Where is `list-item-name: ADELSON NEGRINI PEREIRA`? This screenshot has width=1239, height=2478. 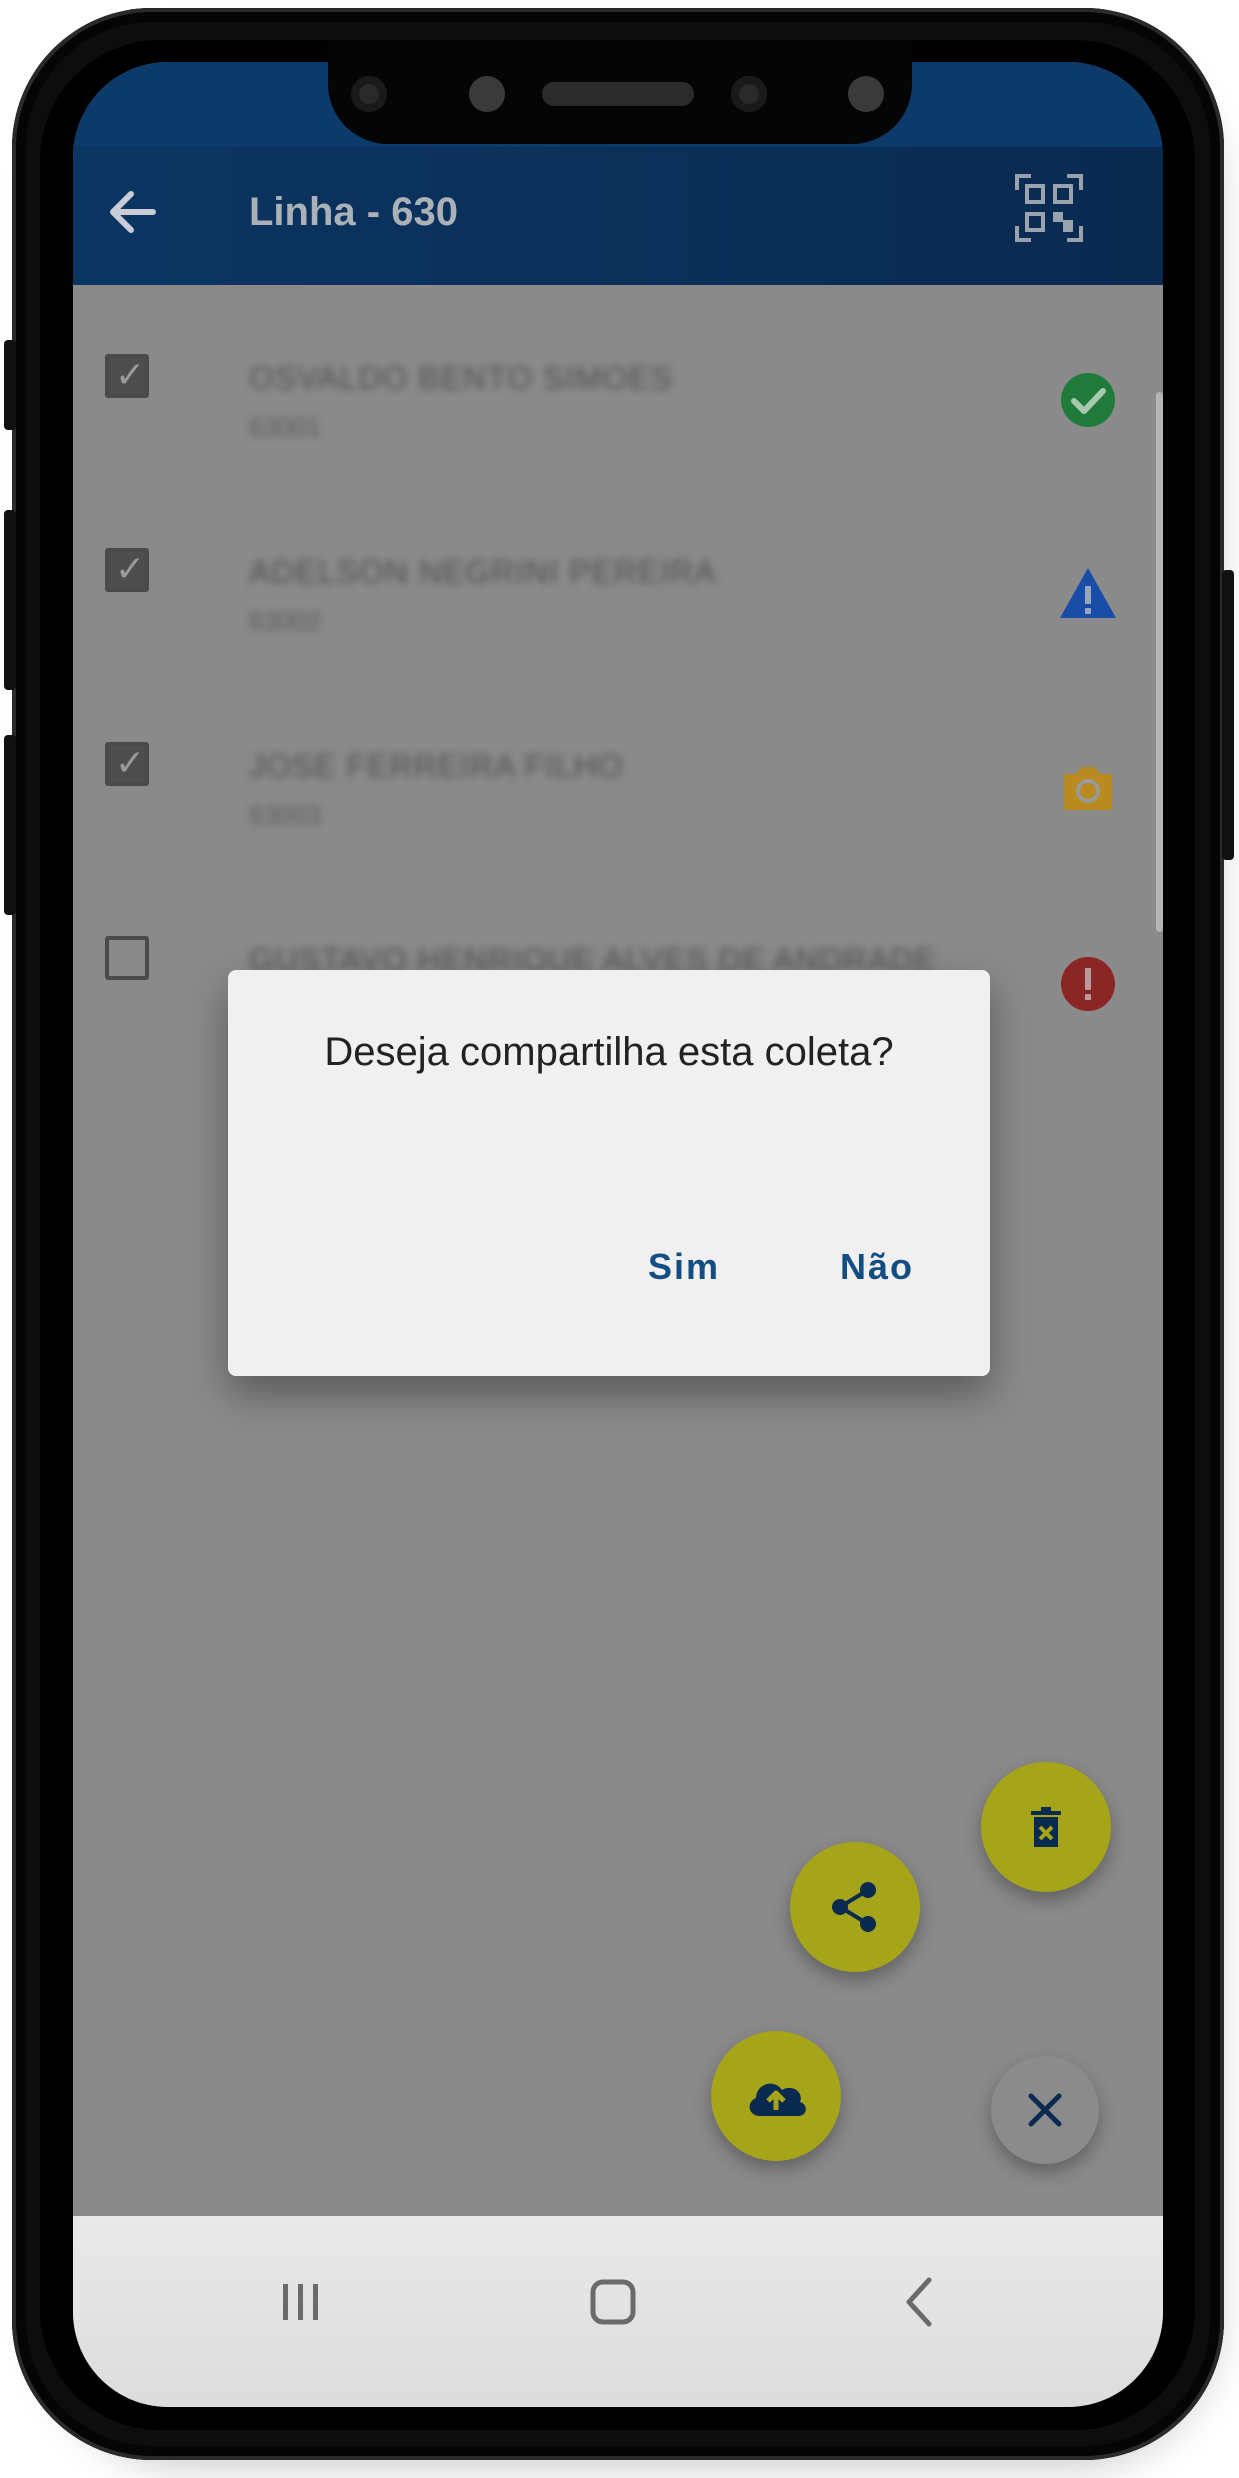 list-item-name: ADELSON NEGRINI PEREIRA is located at coordinates (483, 572).